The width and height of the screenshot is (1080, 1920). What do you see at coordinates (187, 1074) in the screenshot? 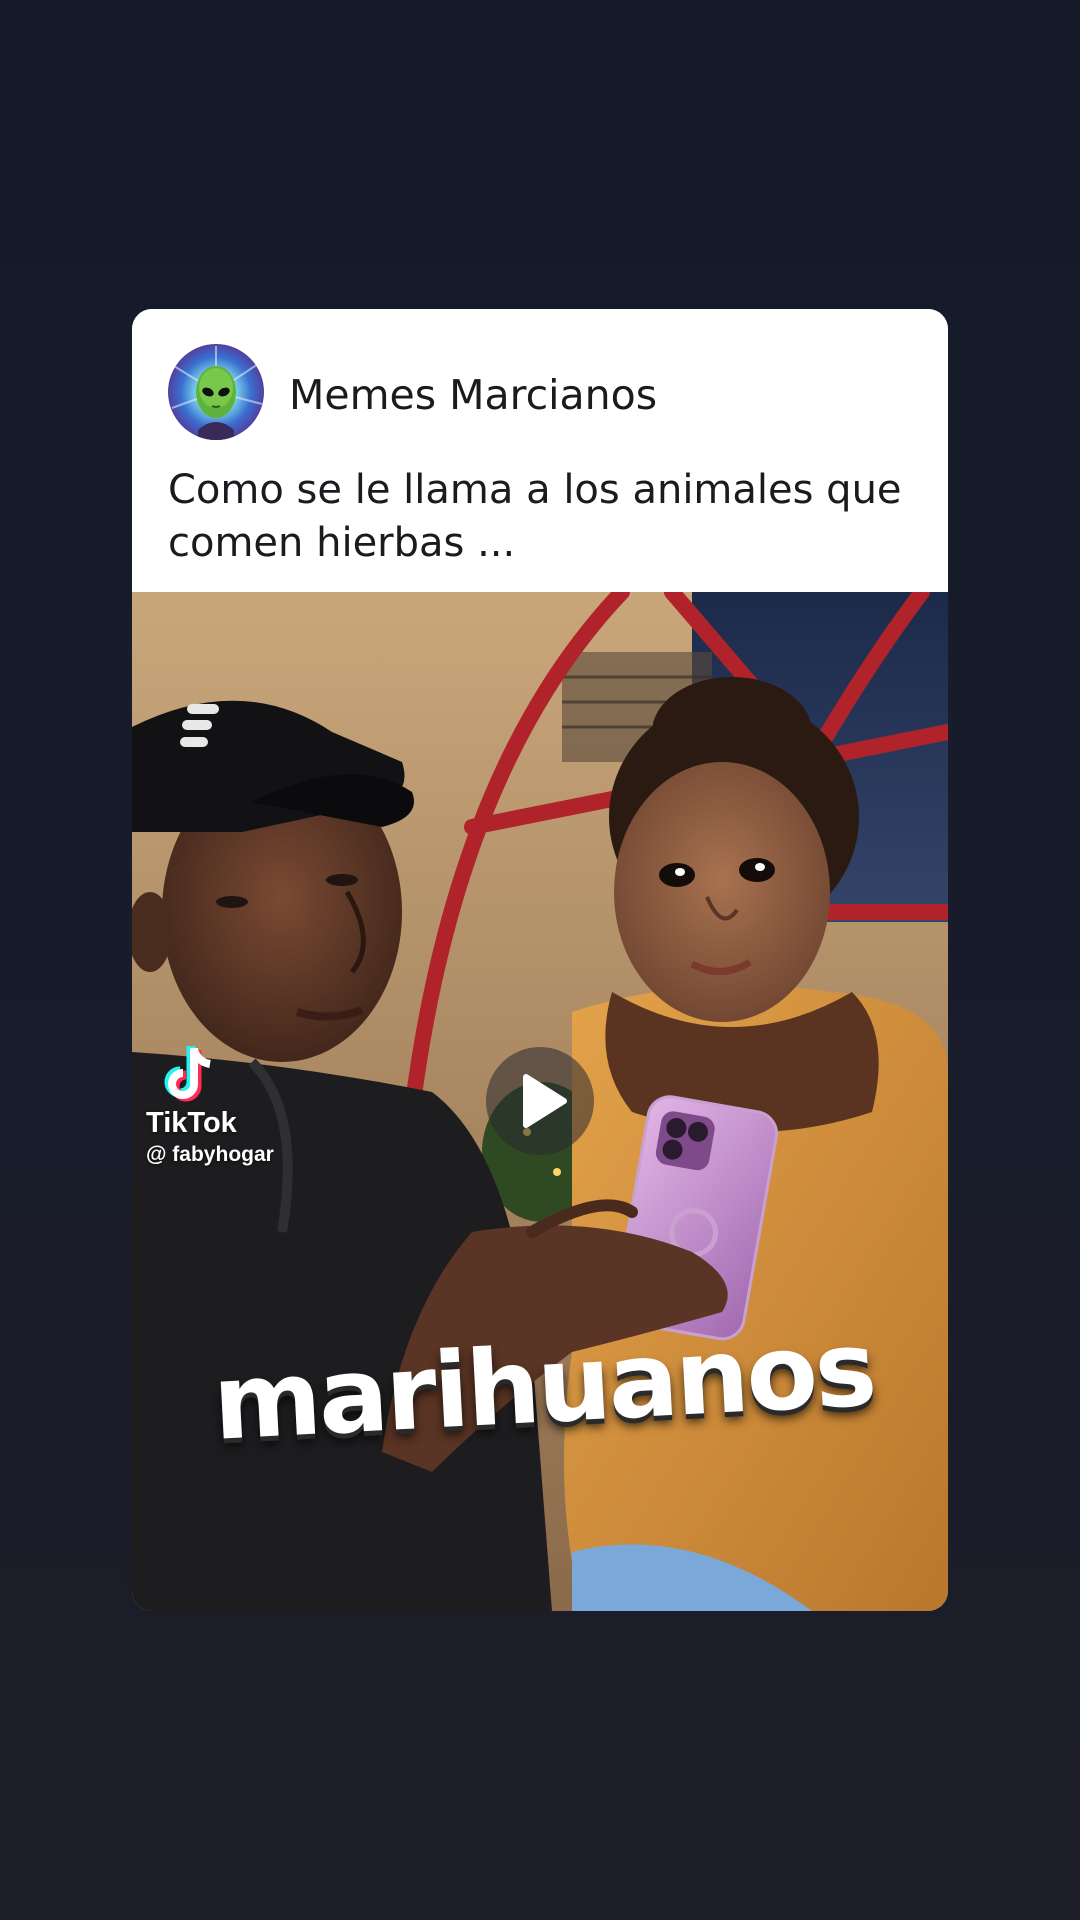
I see `tiktok-logo-icon` at bounding box center [187, 1074].